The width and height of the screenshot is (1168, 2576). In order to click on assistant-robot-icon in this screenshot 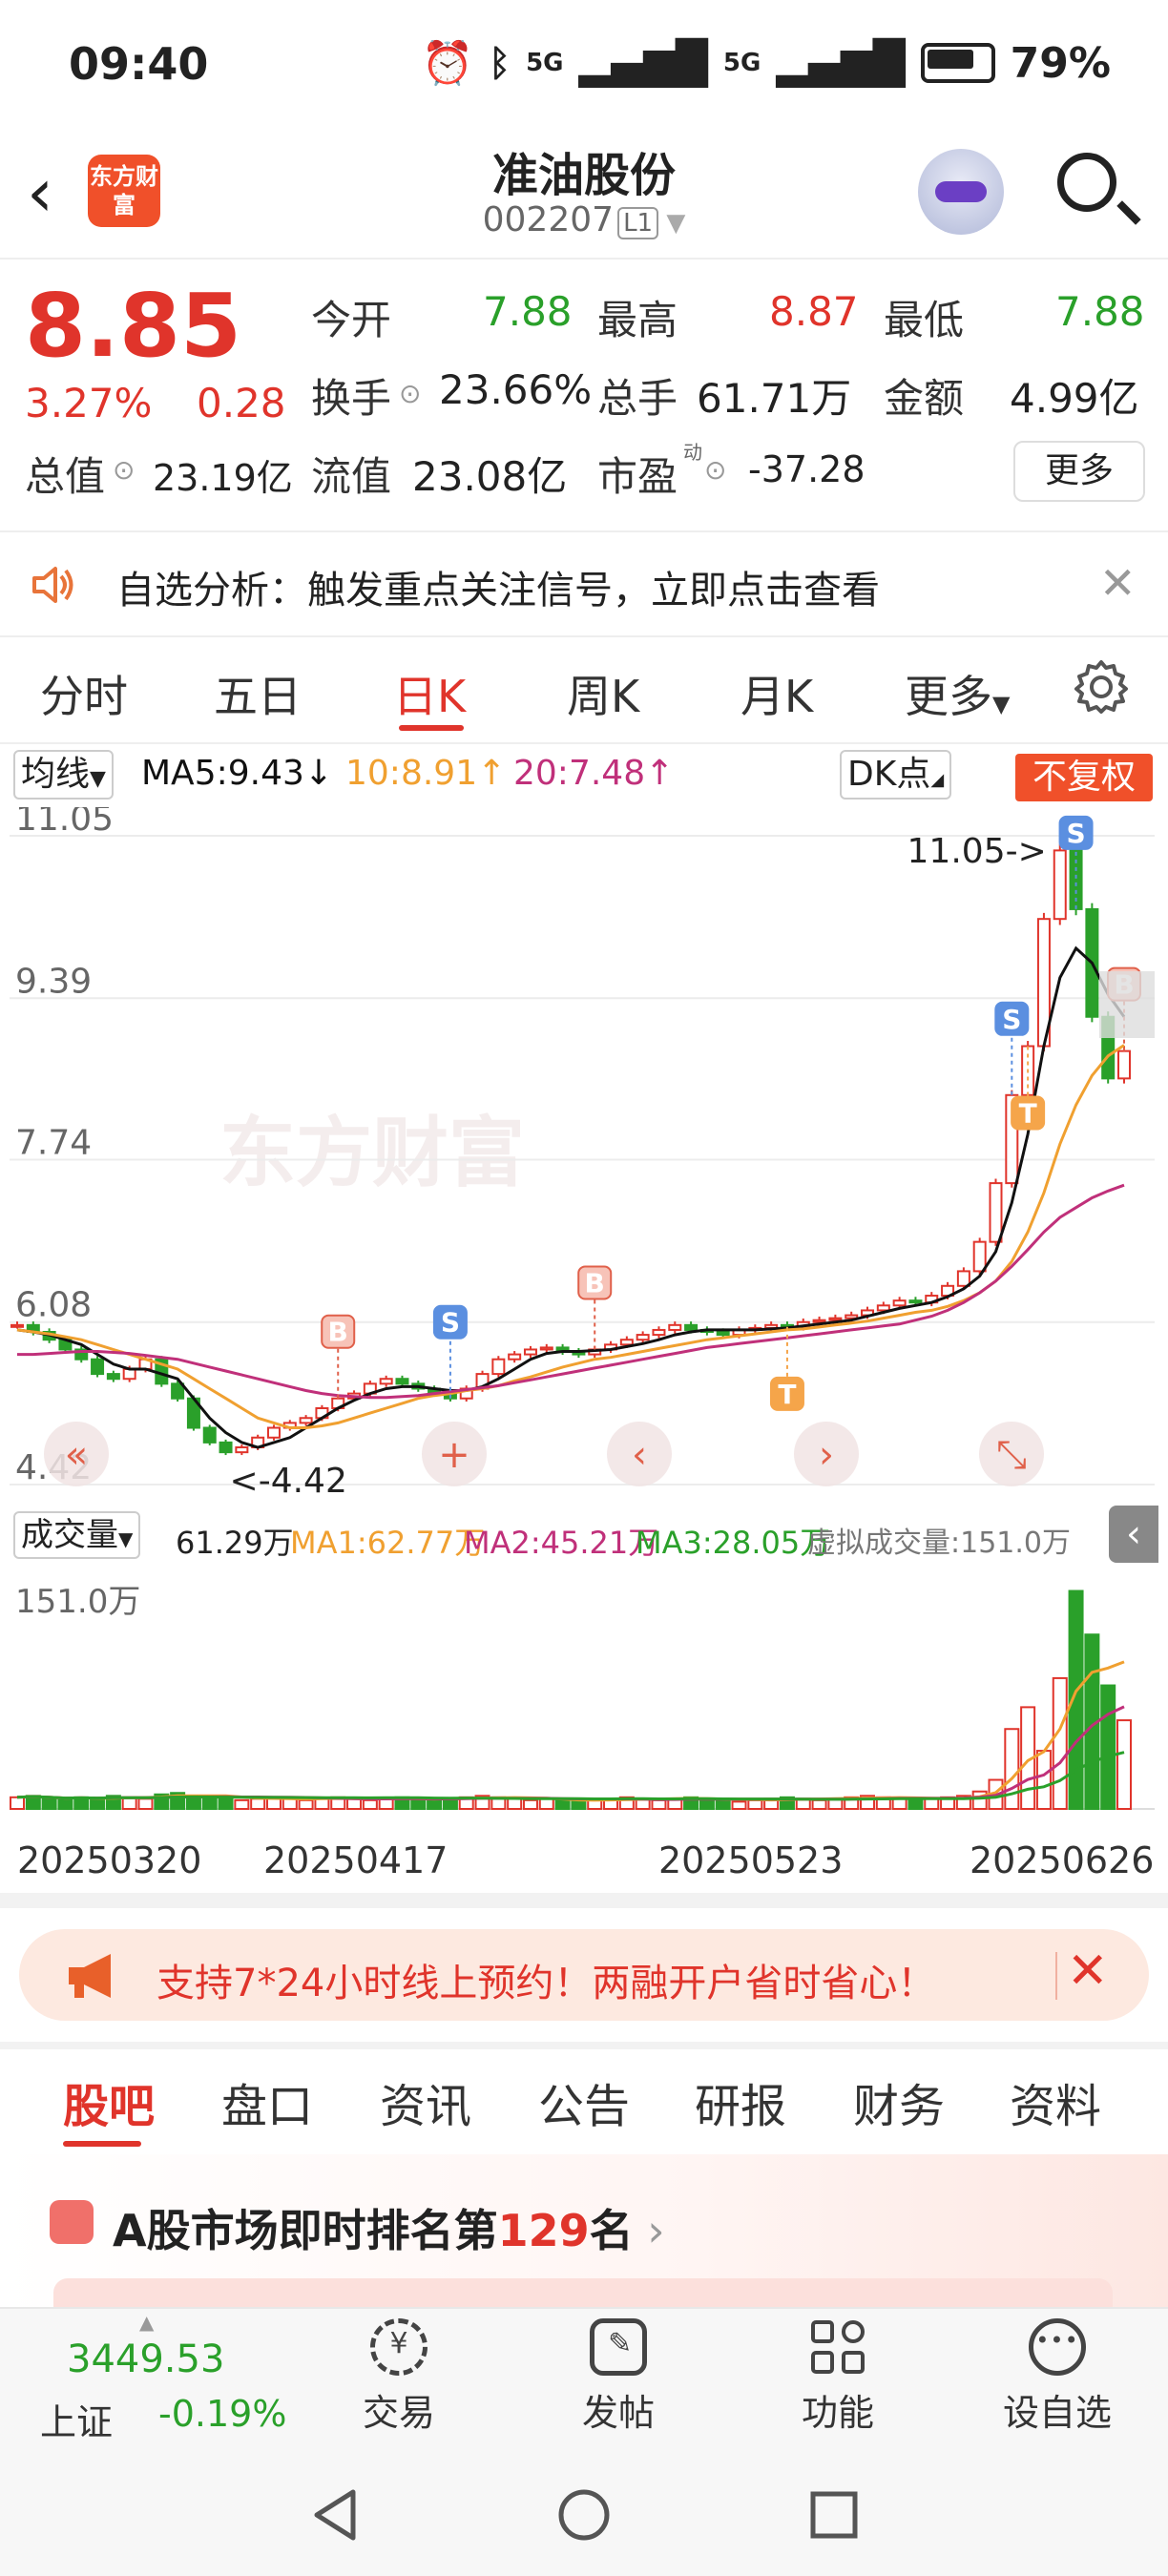, I will do `click(961, 192)`.